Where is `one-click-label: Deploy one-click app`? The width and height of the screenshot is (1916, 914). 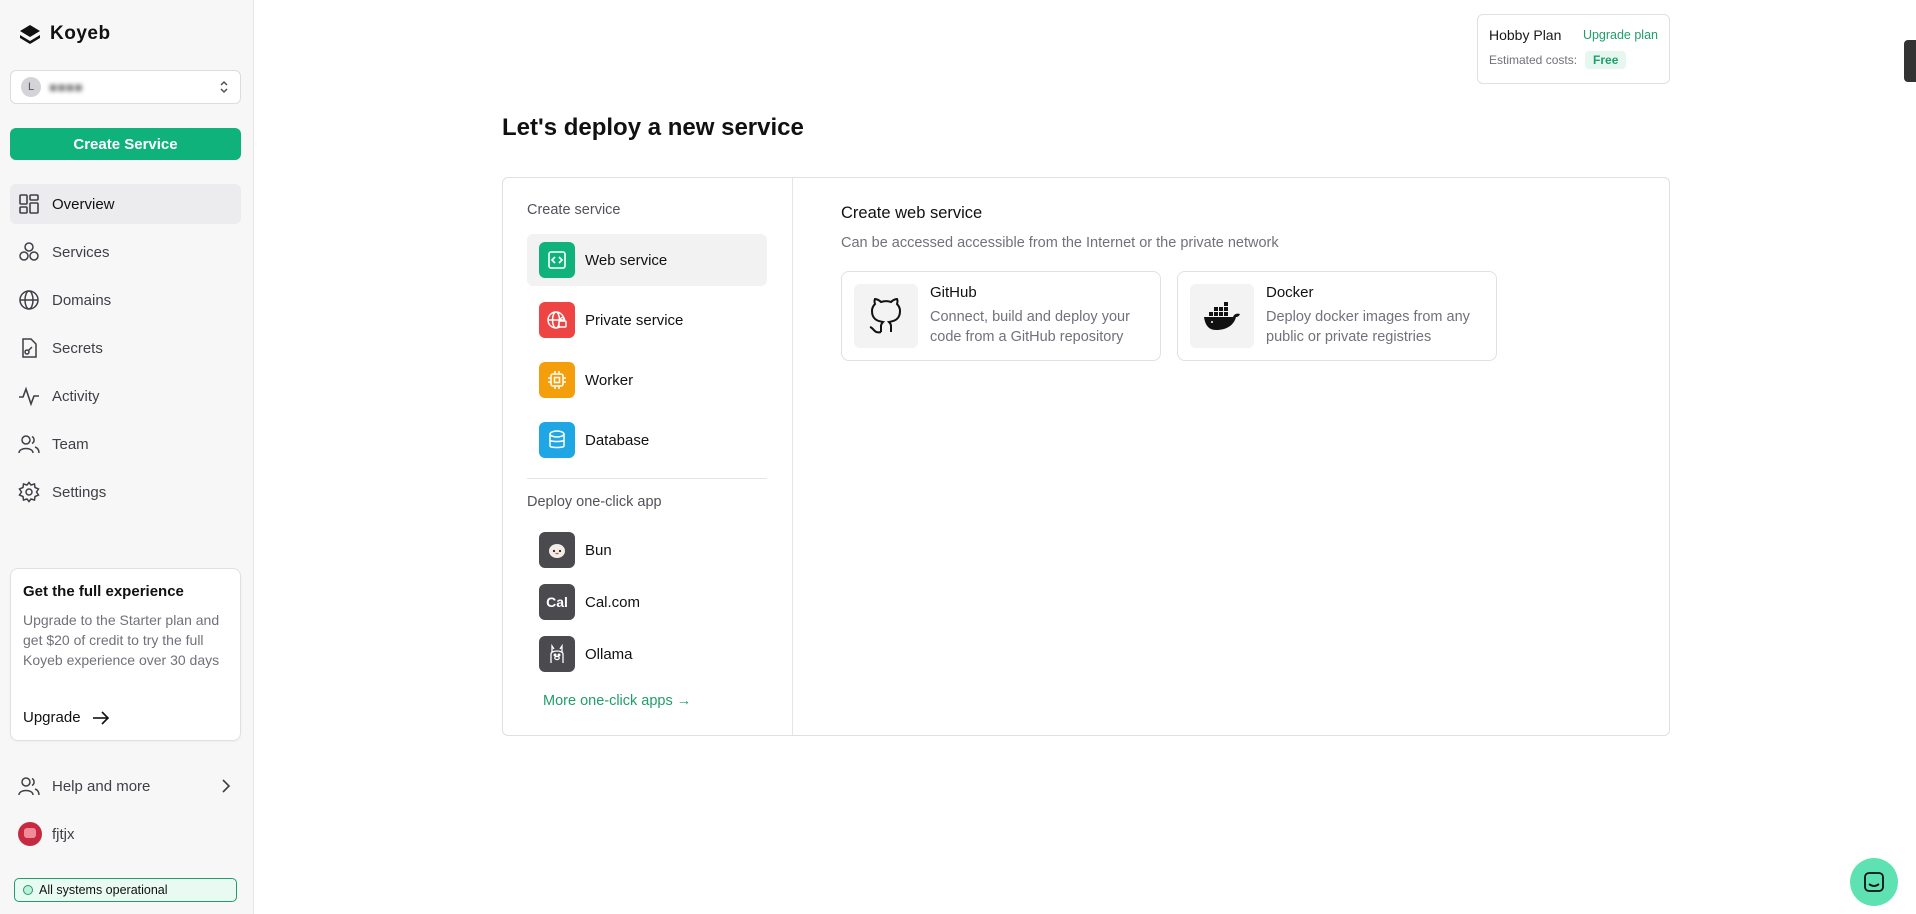 one-click-label: Deploy one-click app is located at coordinates (594, 502).